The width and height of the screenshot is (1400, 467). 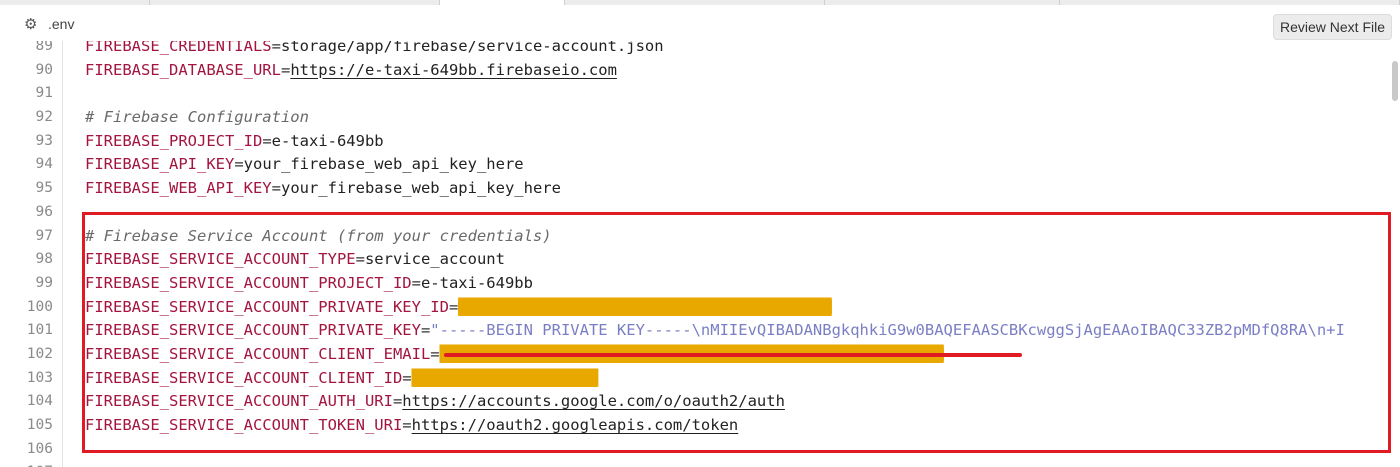 I want to click on line-number: 107, so click(x=26, y=464).